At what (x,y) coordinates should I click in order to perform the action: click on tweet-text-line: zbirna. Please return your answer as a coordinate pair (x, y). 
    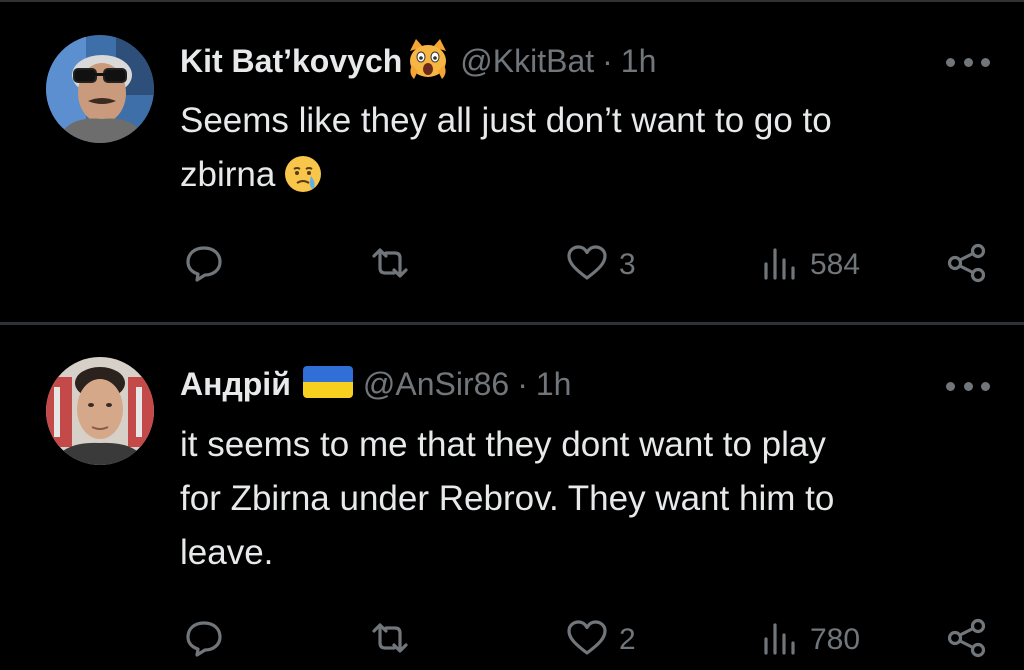
    Looking at the image, I should click on (228, 174).